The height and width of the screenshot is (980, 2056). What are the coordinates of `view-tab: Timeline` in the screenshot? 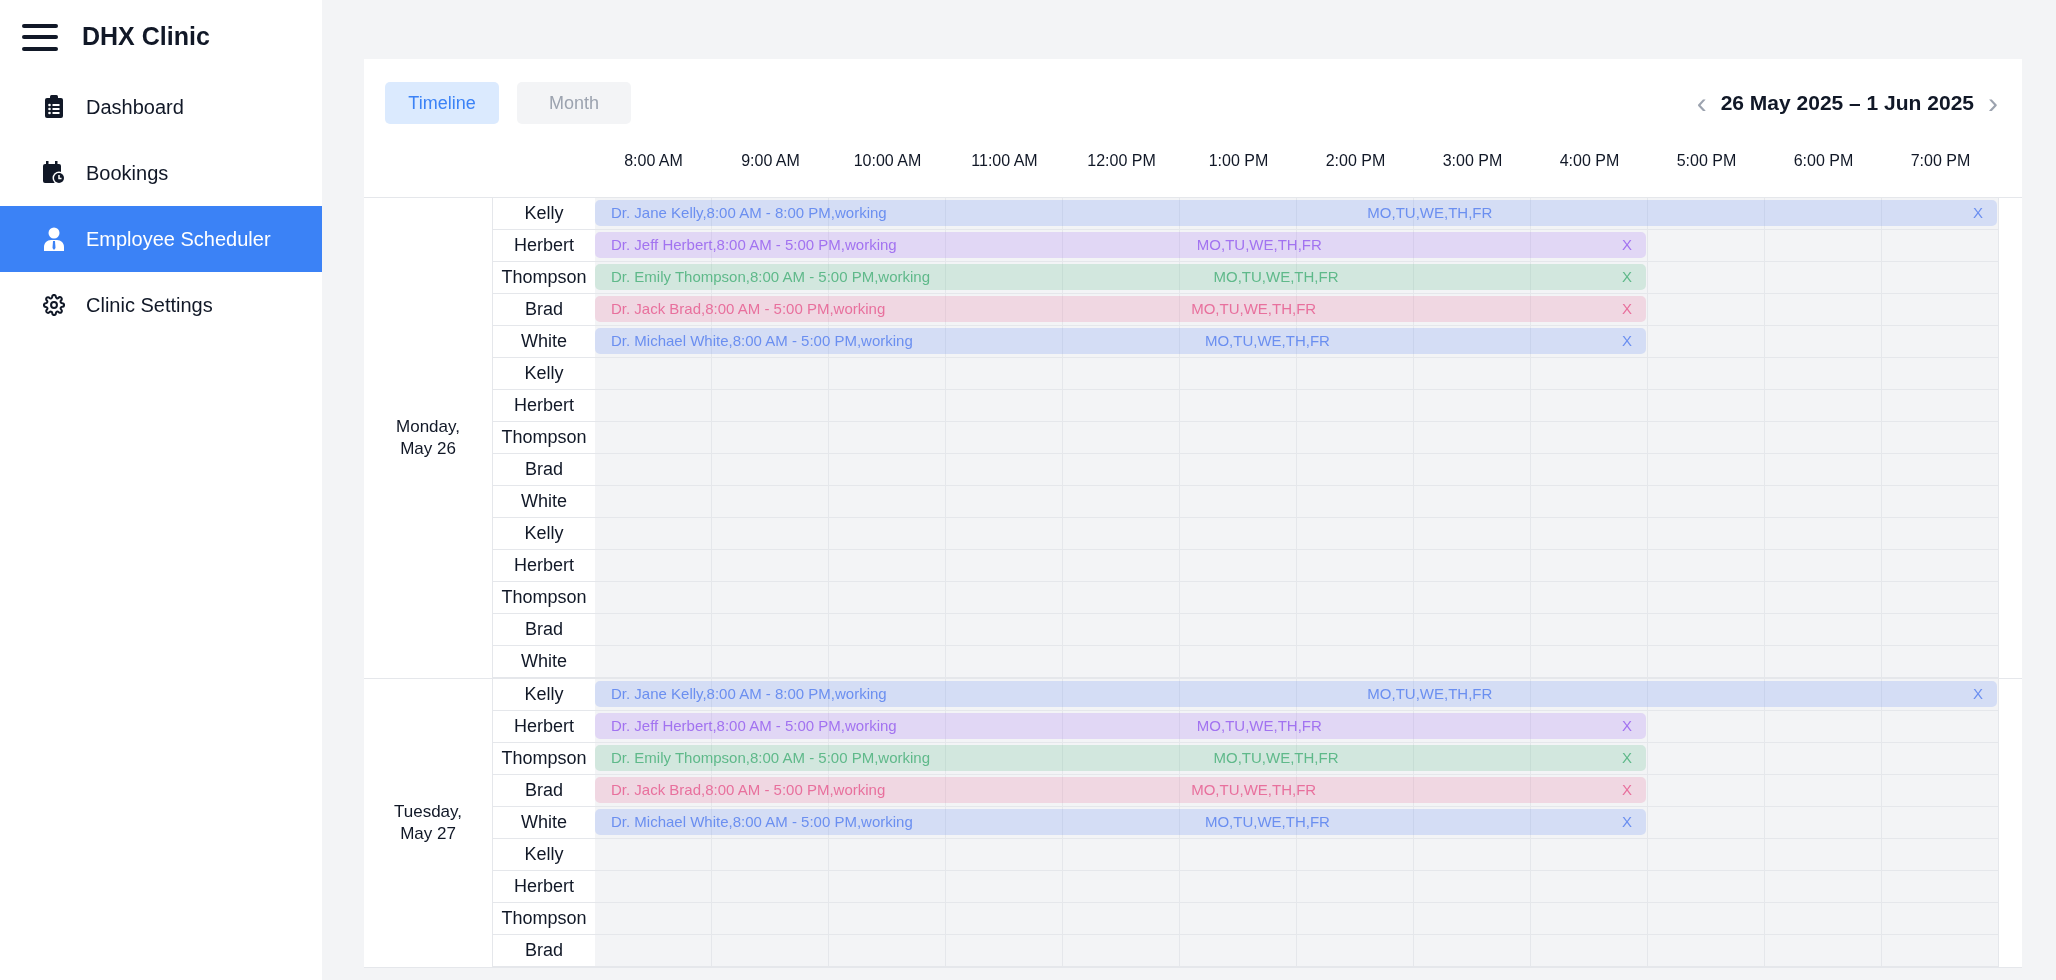 It's located at (442, 103).